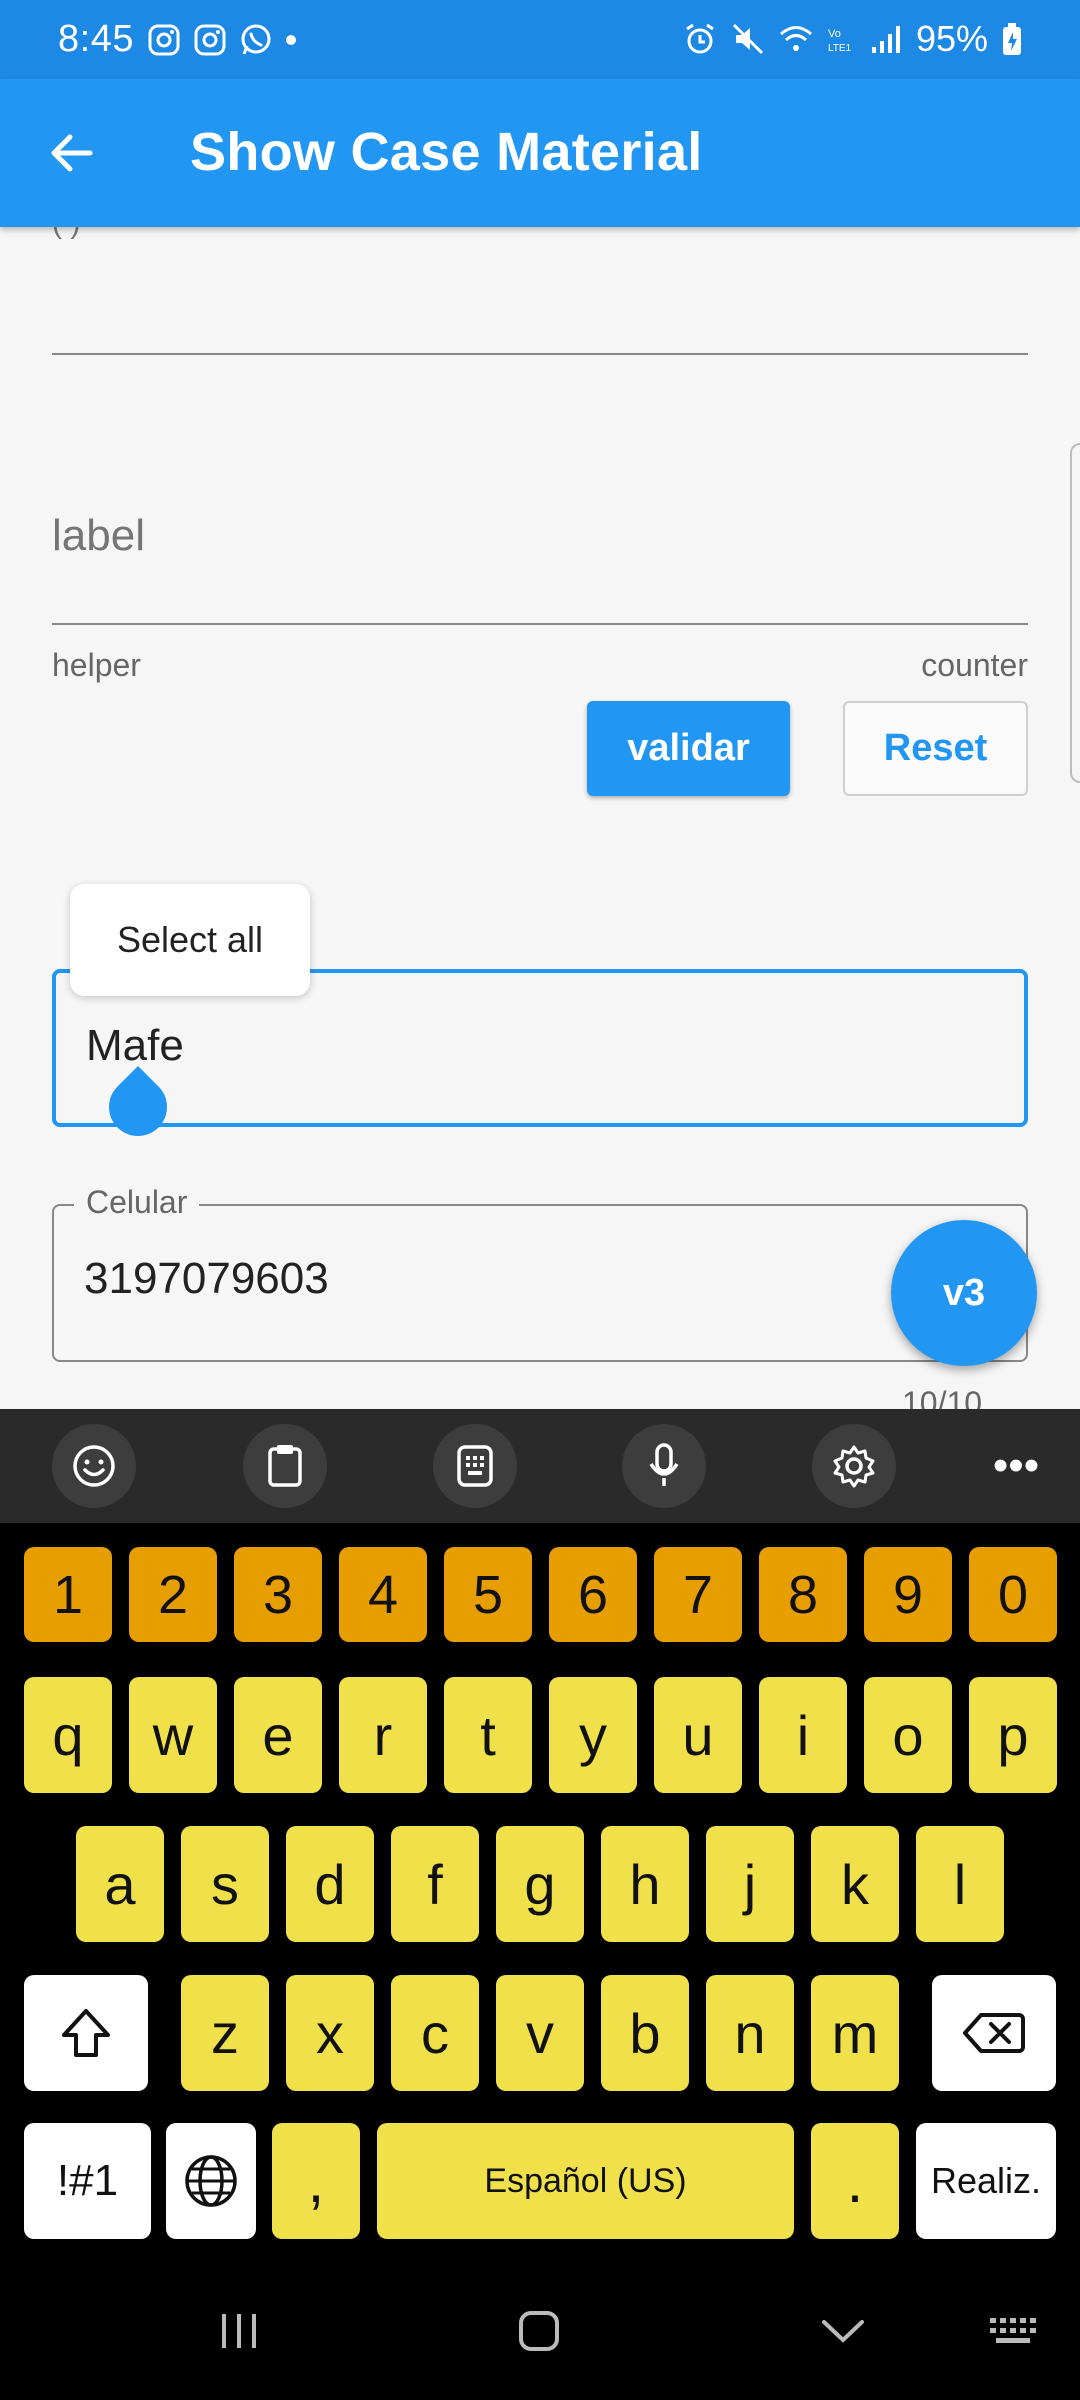 Image resolution: width=1080 pixels, height=2400 pixels. Describe the element at coordinates (855, 1884) in the screenshot. I see `key-k: k` at that location.